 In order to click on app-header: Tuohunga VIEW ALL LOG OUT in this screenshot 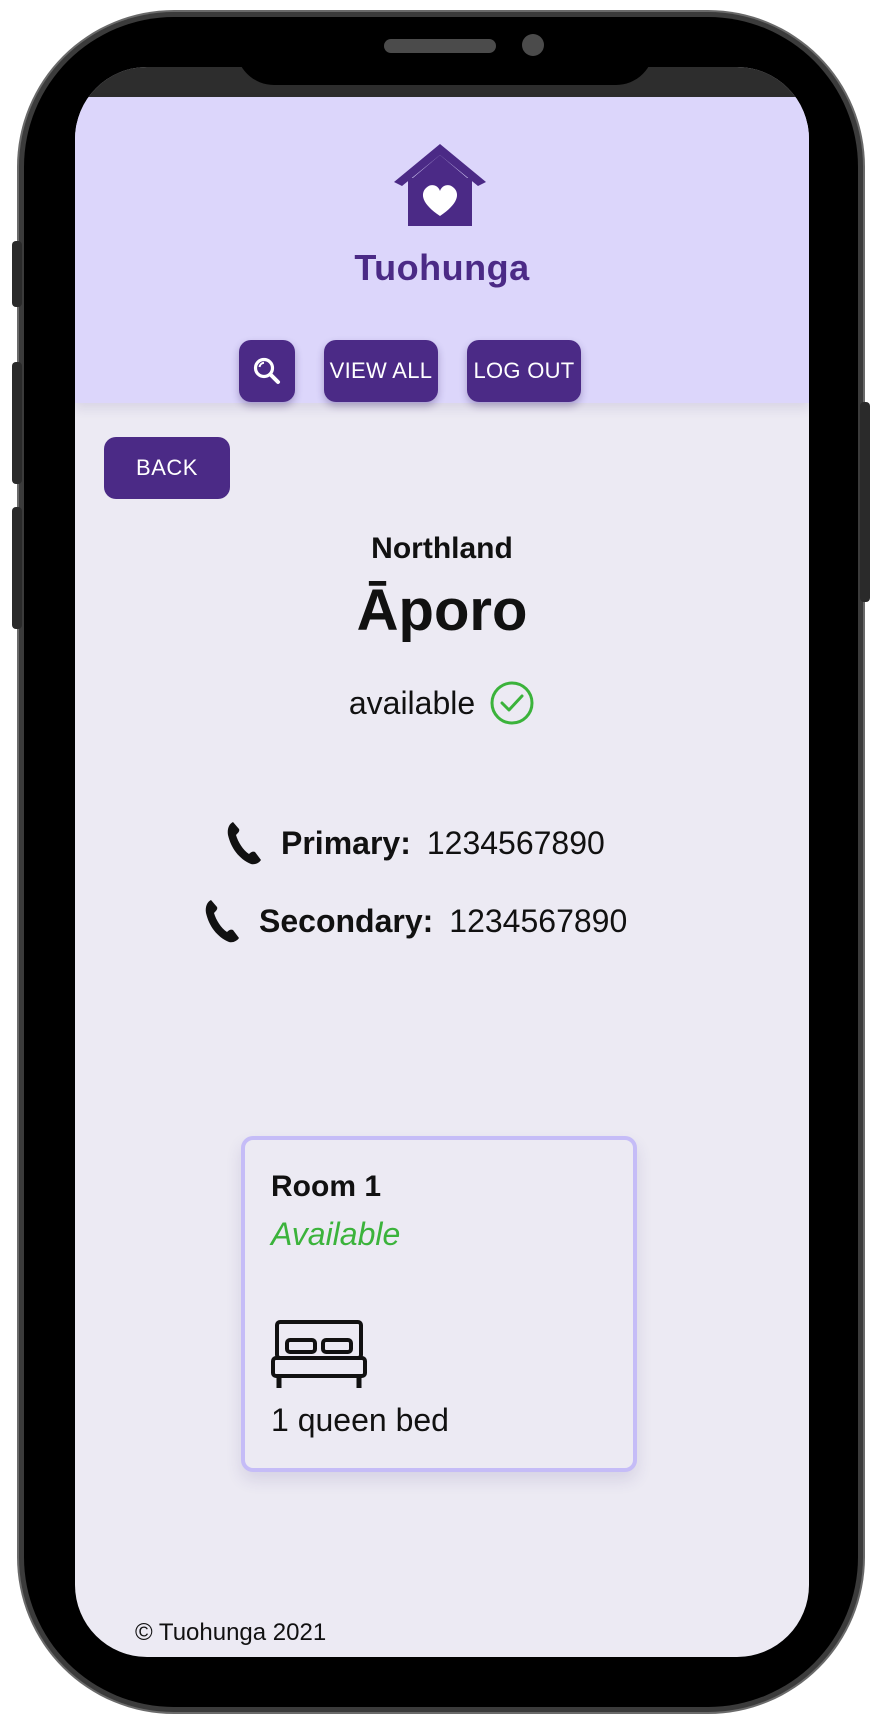, I will do `click(442, 250)`.